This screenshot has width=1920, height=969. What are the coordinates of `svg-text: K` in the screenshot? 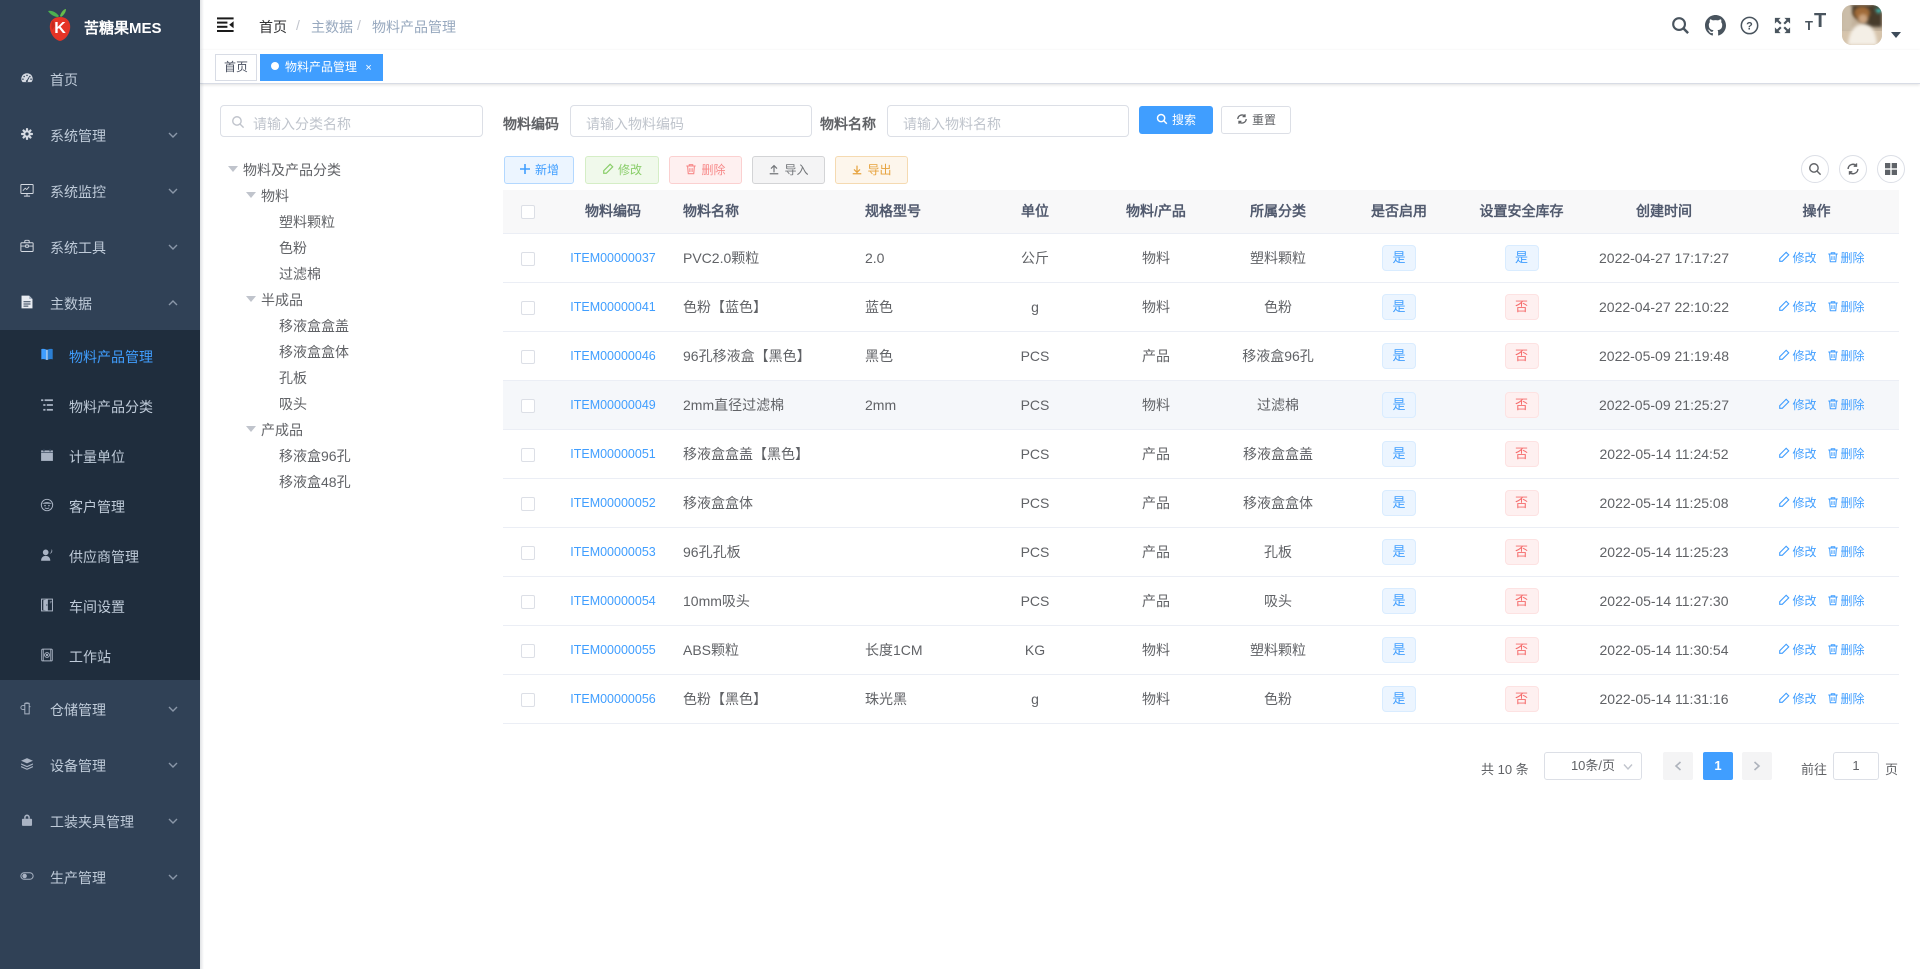 It's located at (60, 28).